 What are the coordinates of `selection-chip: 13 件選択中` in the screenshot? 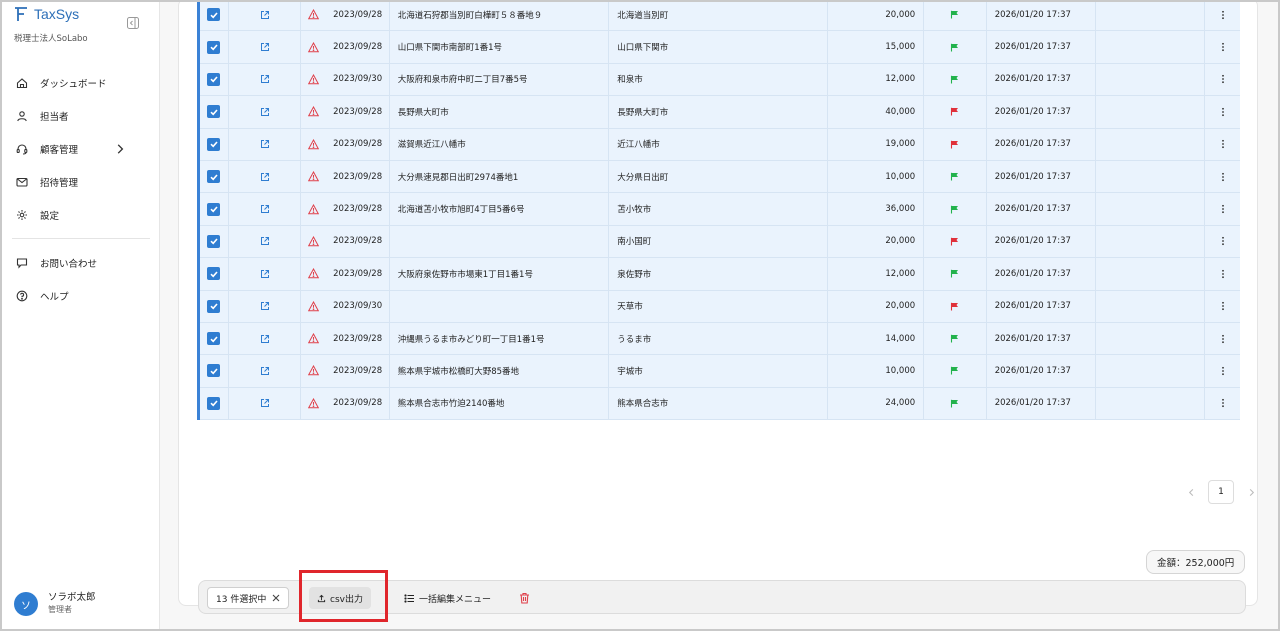 It's located at (248, 598).